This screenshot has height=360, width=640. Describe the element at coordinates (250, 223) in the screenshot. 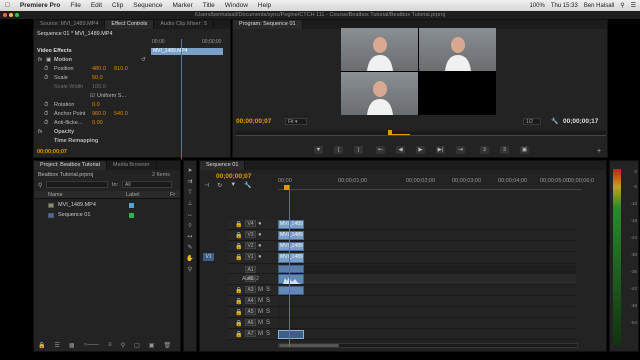

I see `track-label: V4` at that location.